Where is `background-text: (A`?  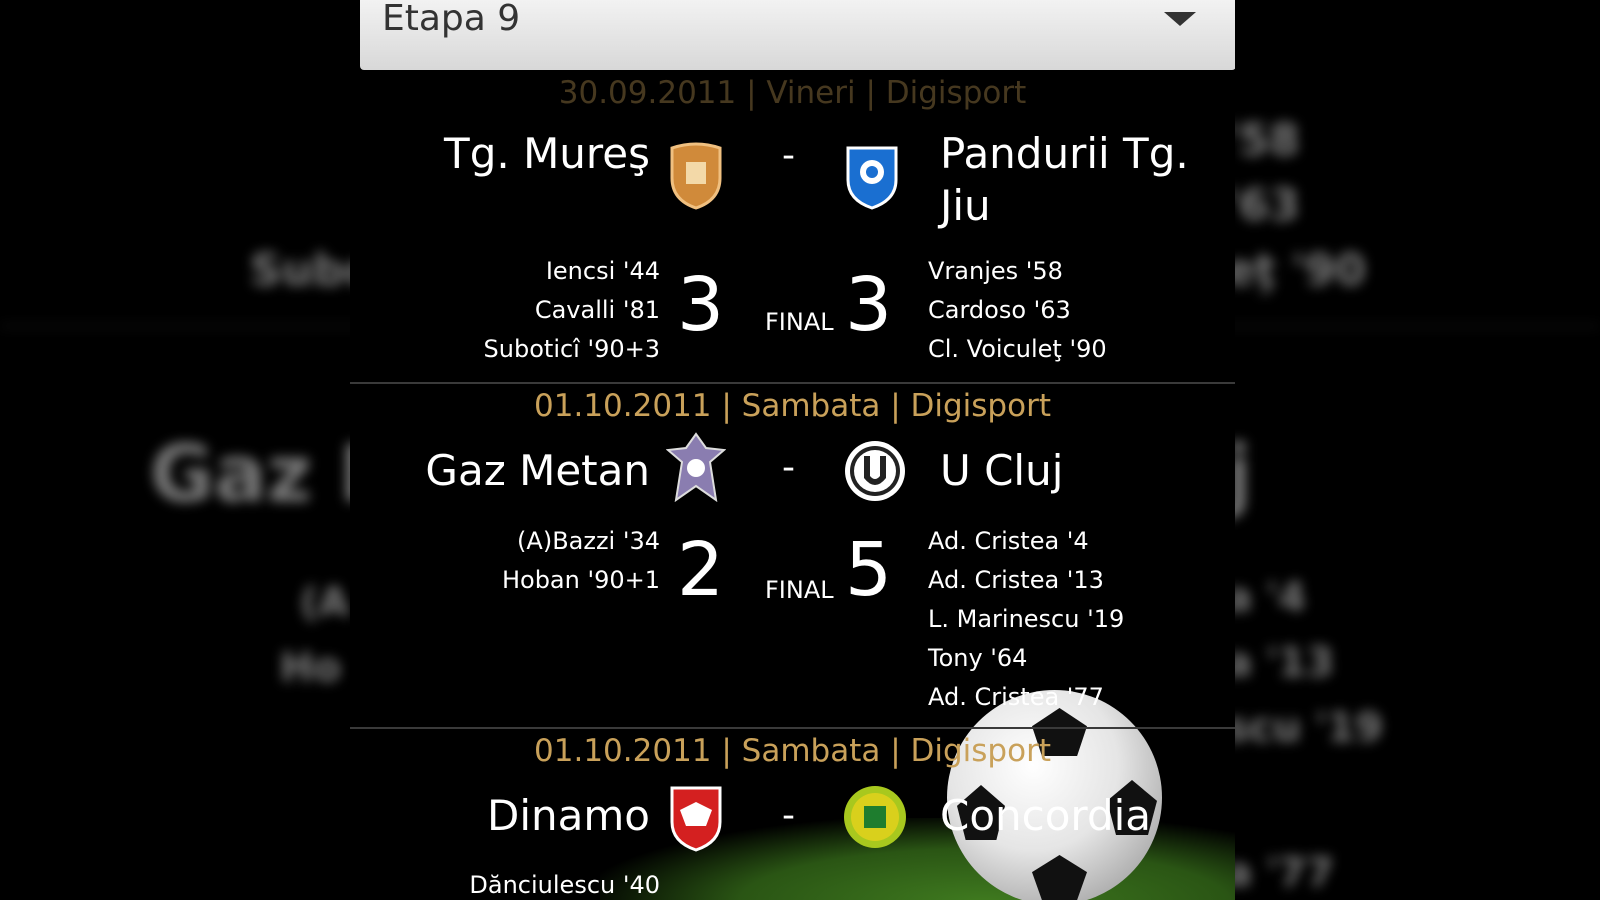 background-text: (A is located at coordinates (325, 603).